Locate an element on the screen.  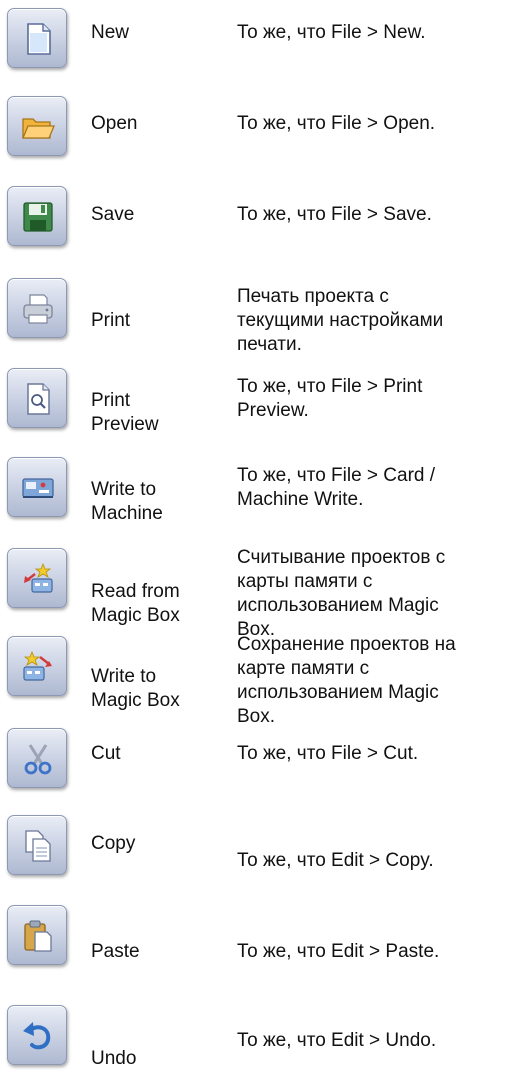
write-to-magic-box-icon is located at coordinates (37, 665).